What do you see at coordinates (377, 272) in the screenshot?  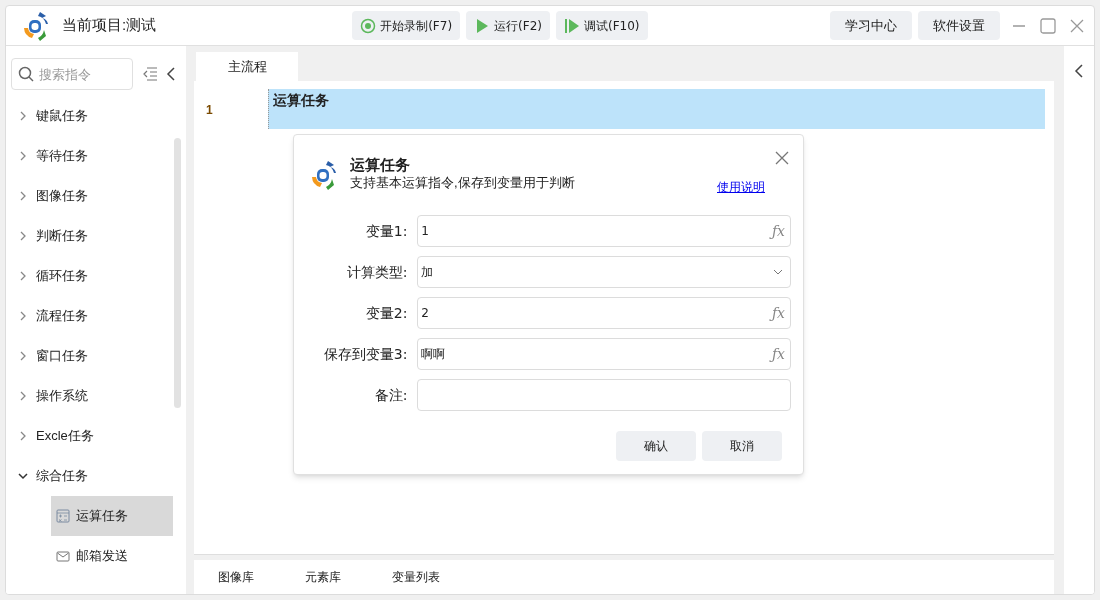 I see `field-label: 计算类型:` at bounding box center [377, 272].